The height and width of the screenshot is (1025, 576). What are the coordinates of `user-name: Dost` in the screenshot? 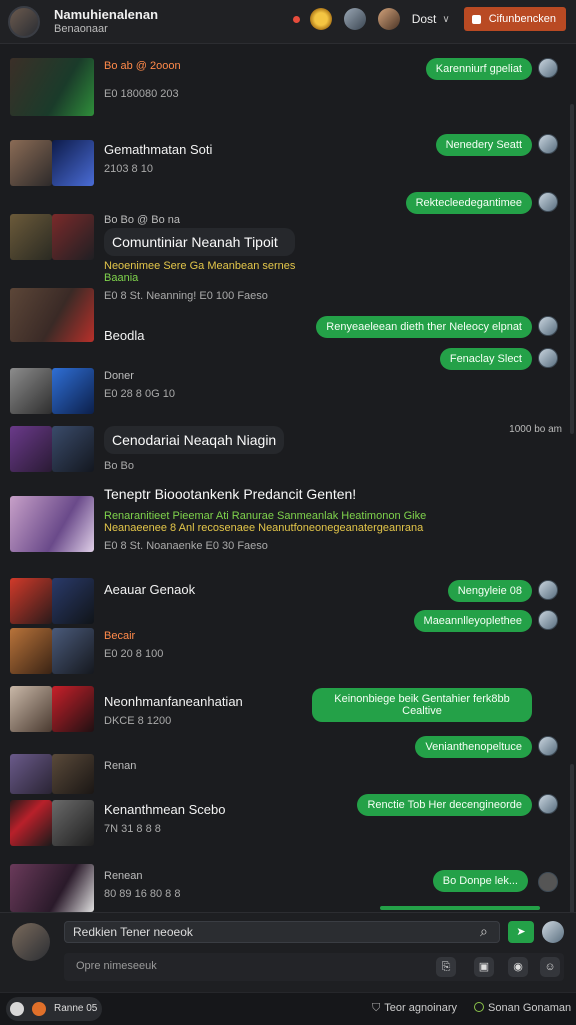 It's located at (424, 19).